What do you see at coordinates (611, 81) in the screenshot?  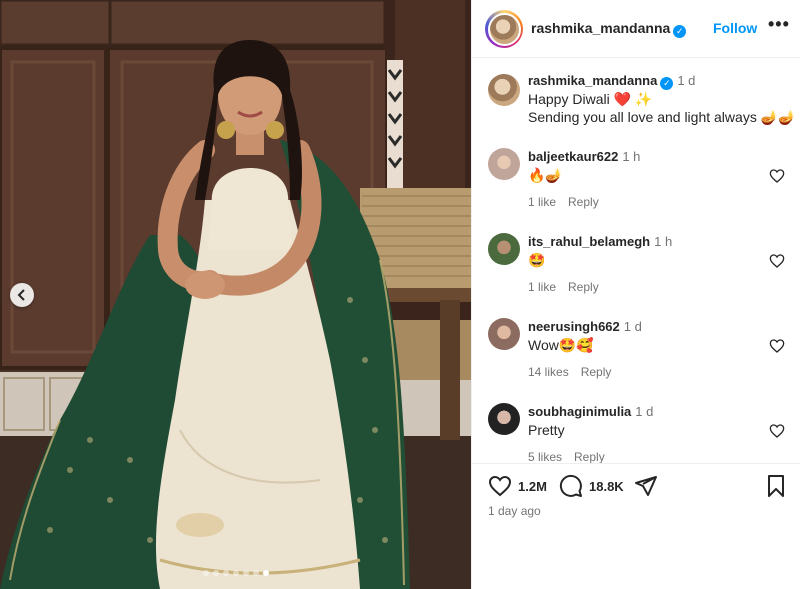 I see `caption-username: rashmika_mandanna ✓ 1 d` at bounding box center [611, 81].